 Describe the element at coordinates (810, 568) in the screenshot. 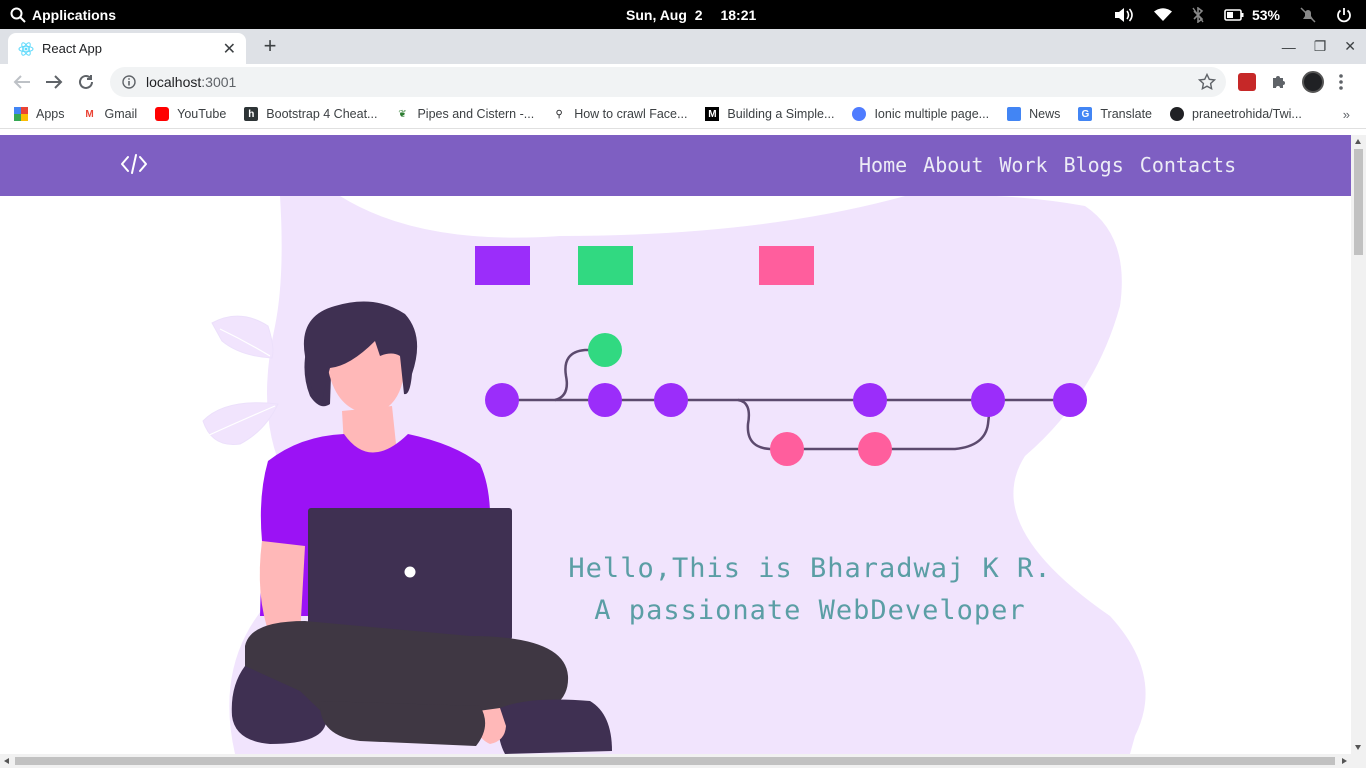

I see `hero-line-1: Hello,This is Bharadwaj K R.` at that location.